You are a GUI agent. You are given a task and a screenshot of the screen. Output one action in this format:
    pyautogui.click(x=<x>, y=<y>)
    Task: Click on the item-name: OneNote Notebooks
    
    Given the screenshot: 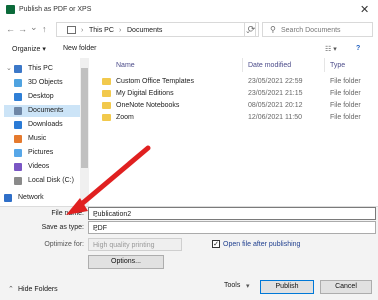 What is the action you would take?
    pyautogui.click(x=148, y=105)
    